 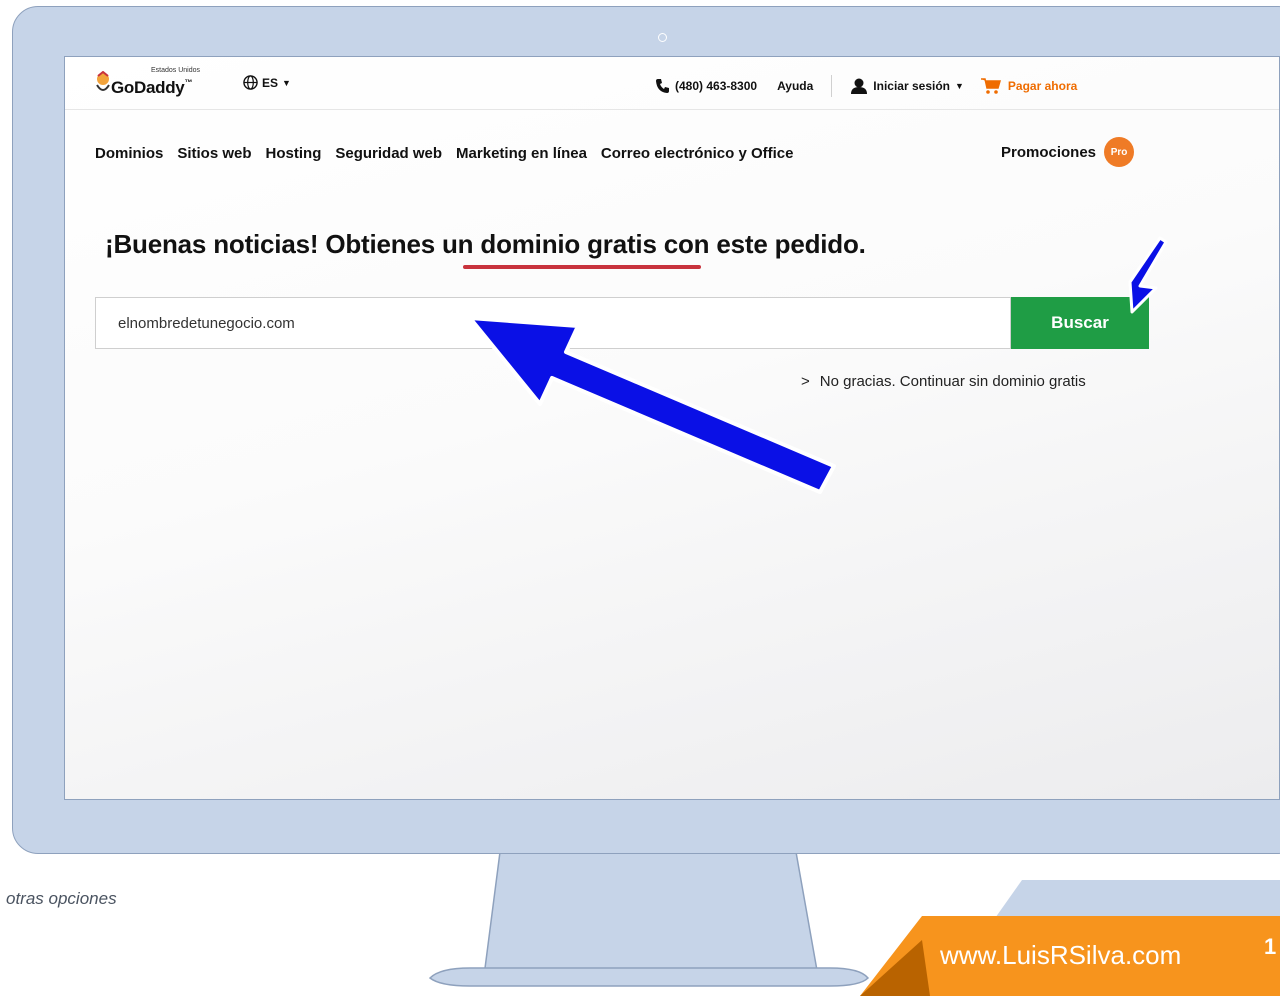 What do you see at coordinates (952, 381) in the screenshot?
I see `skip-label: No gracias. Continuar sin dominio gratis` at bounding box center [952, 381].